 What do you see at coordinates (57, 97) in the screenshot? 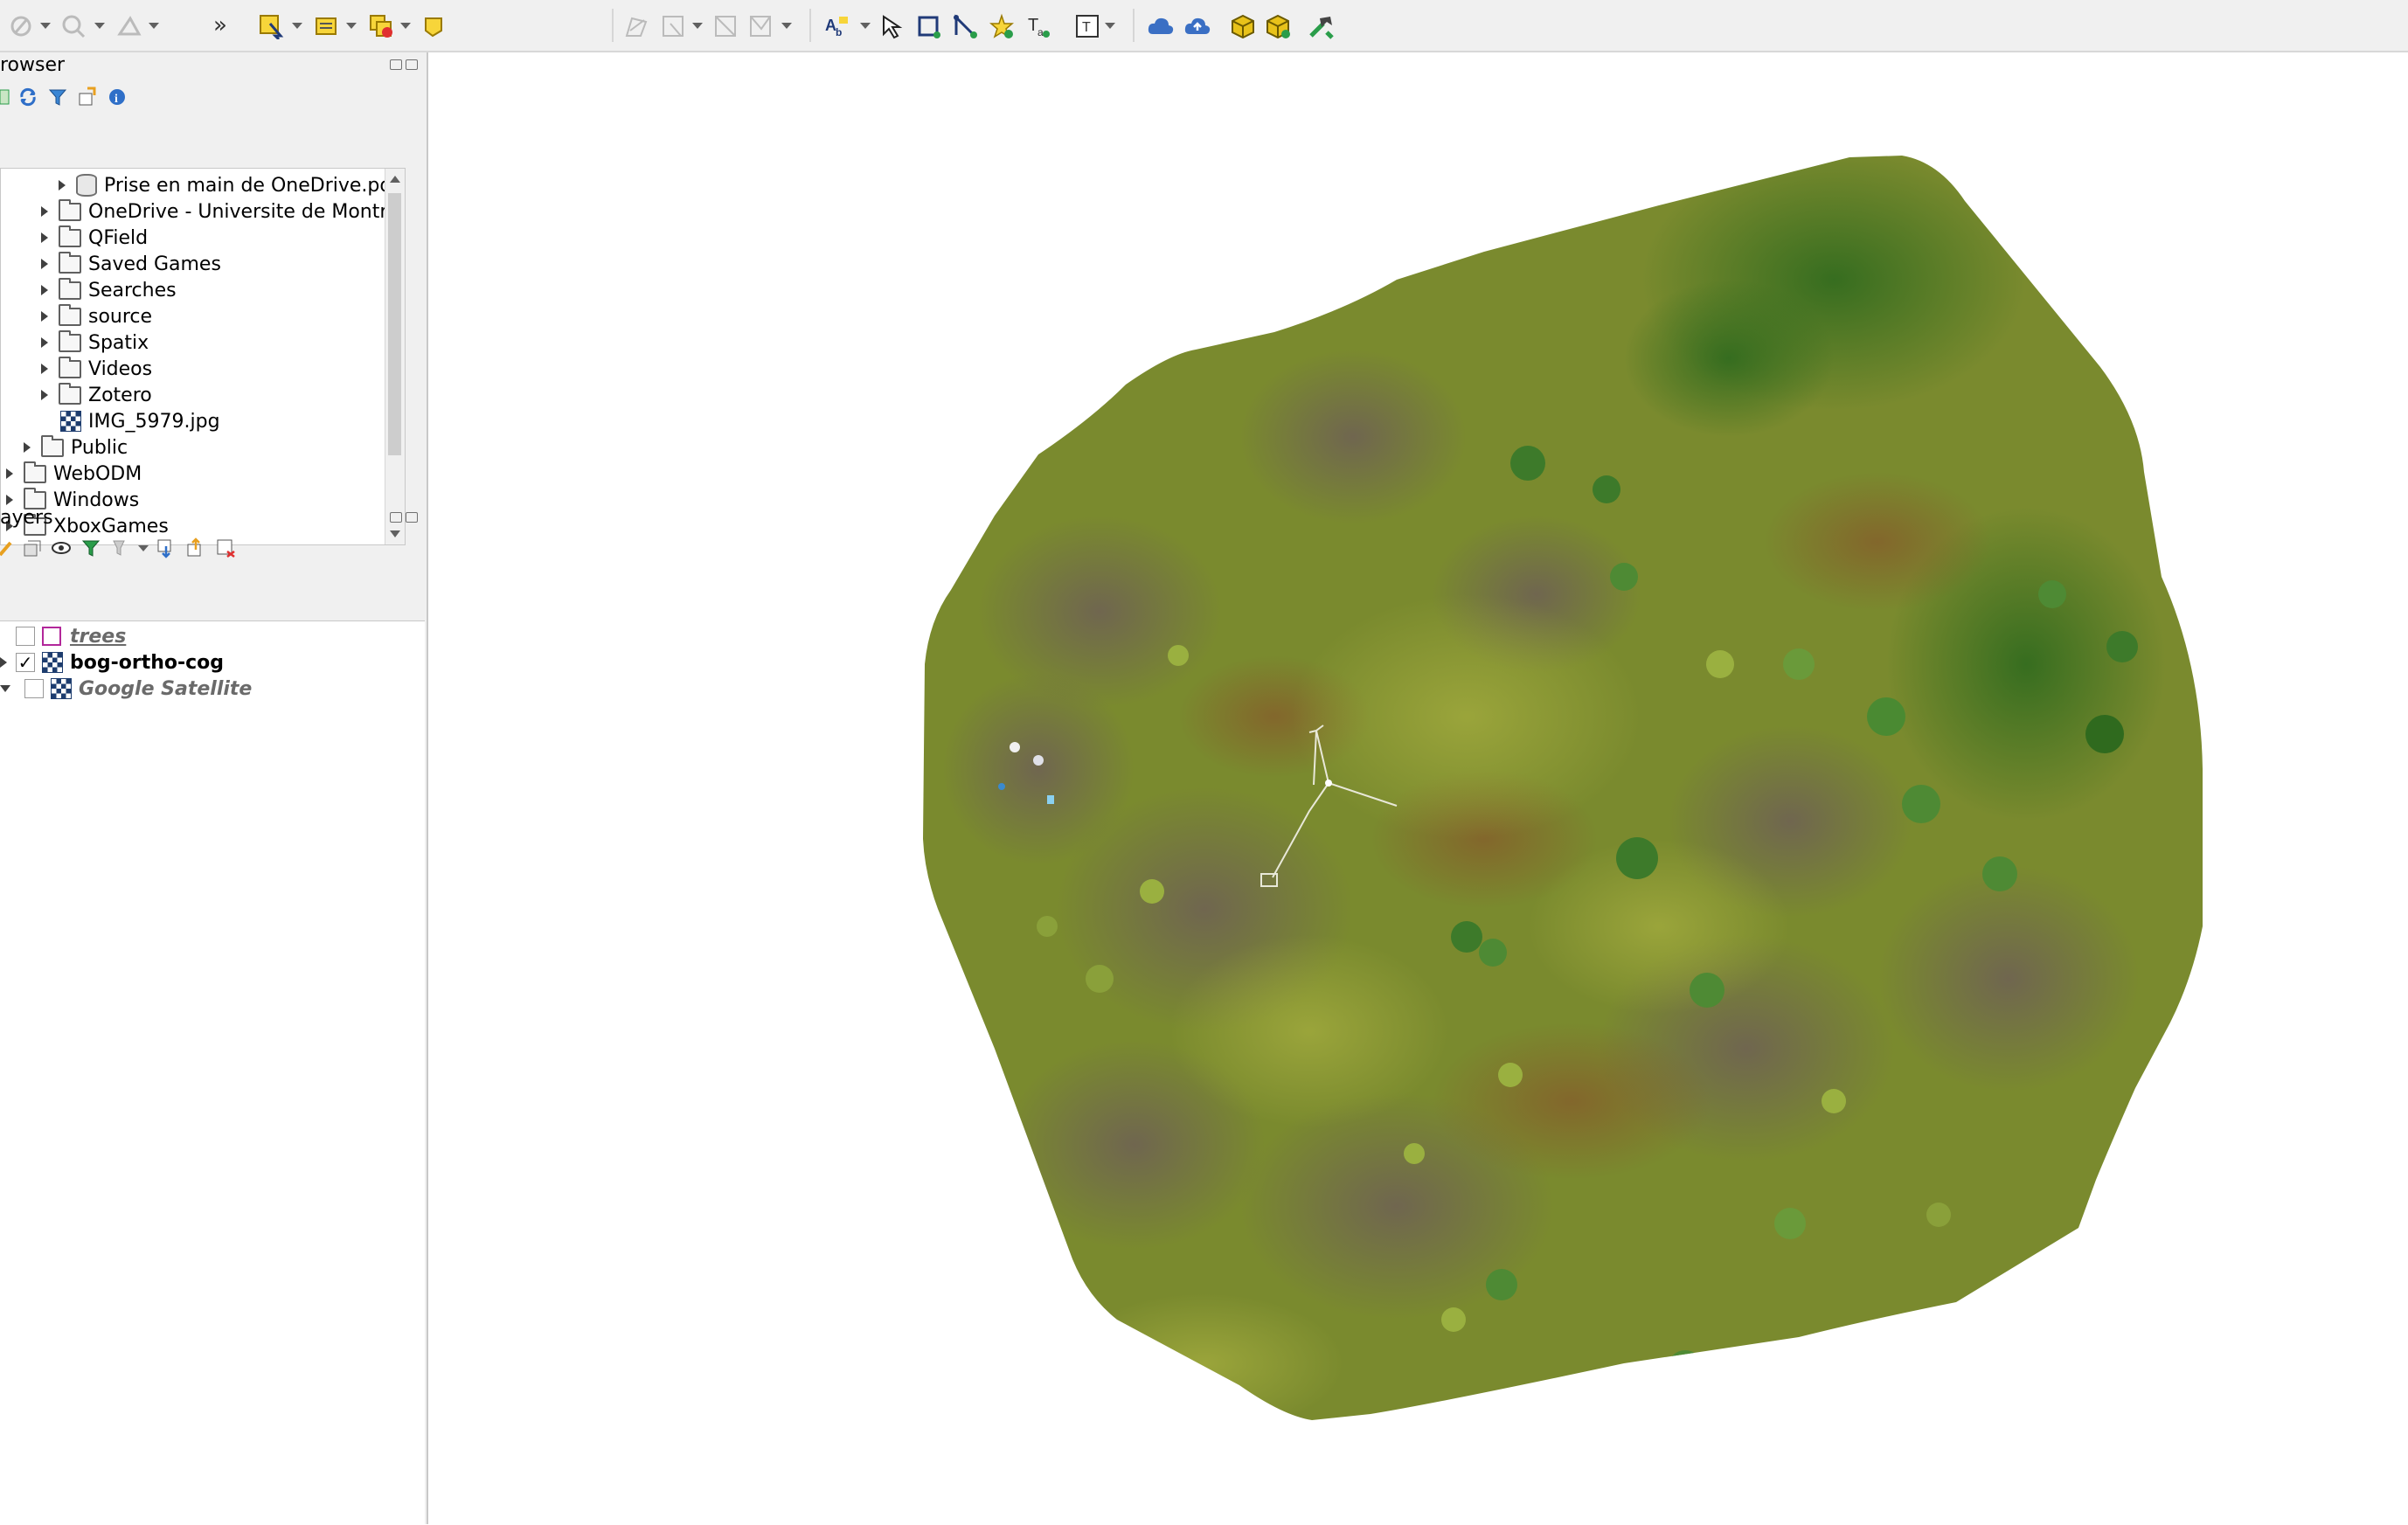
I see `filter-icon` at bounding box center [57, 97].